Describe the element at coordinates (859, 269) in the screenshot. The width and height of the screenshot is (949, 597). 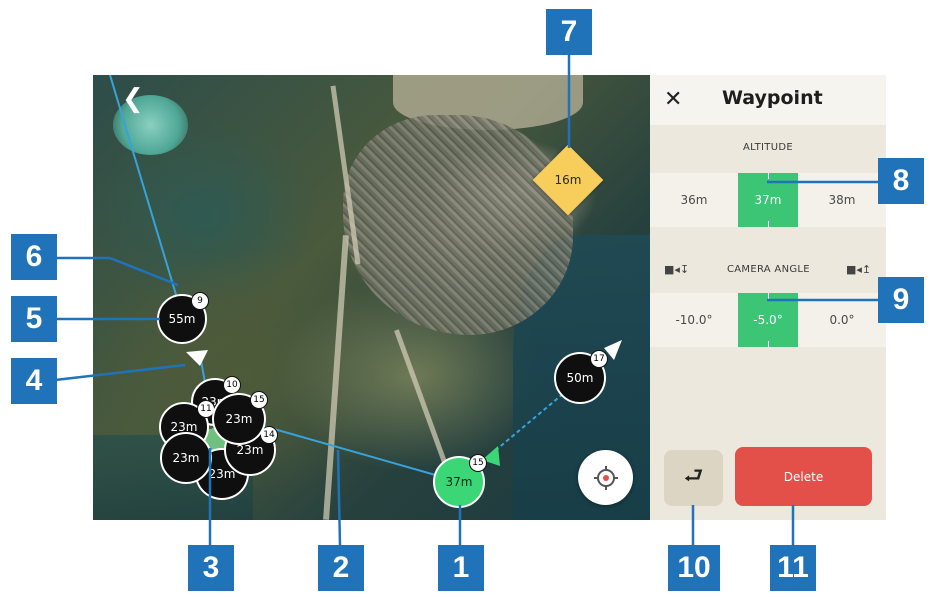
I see `camera-up-icon: ■◂↥` at that location.